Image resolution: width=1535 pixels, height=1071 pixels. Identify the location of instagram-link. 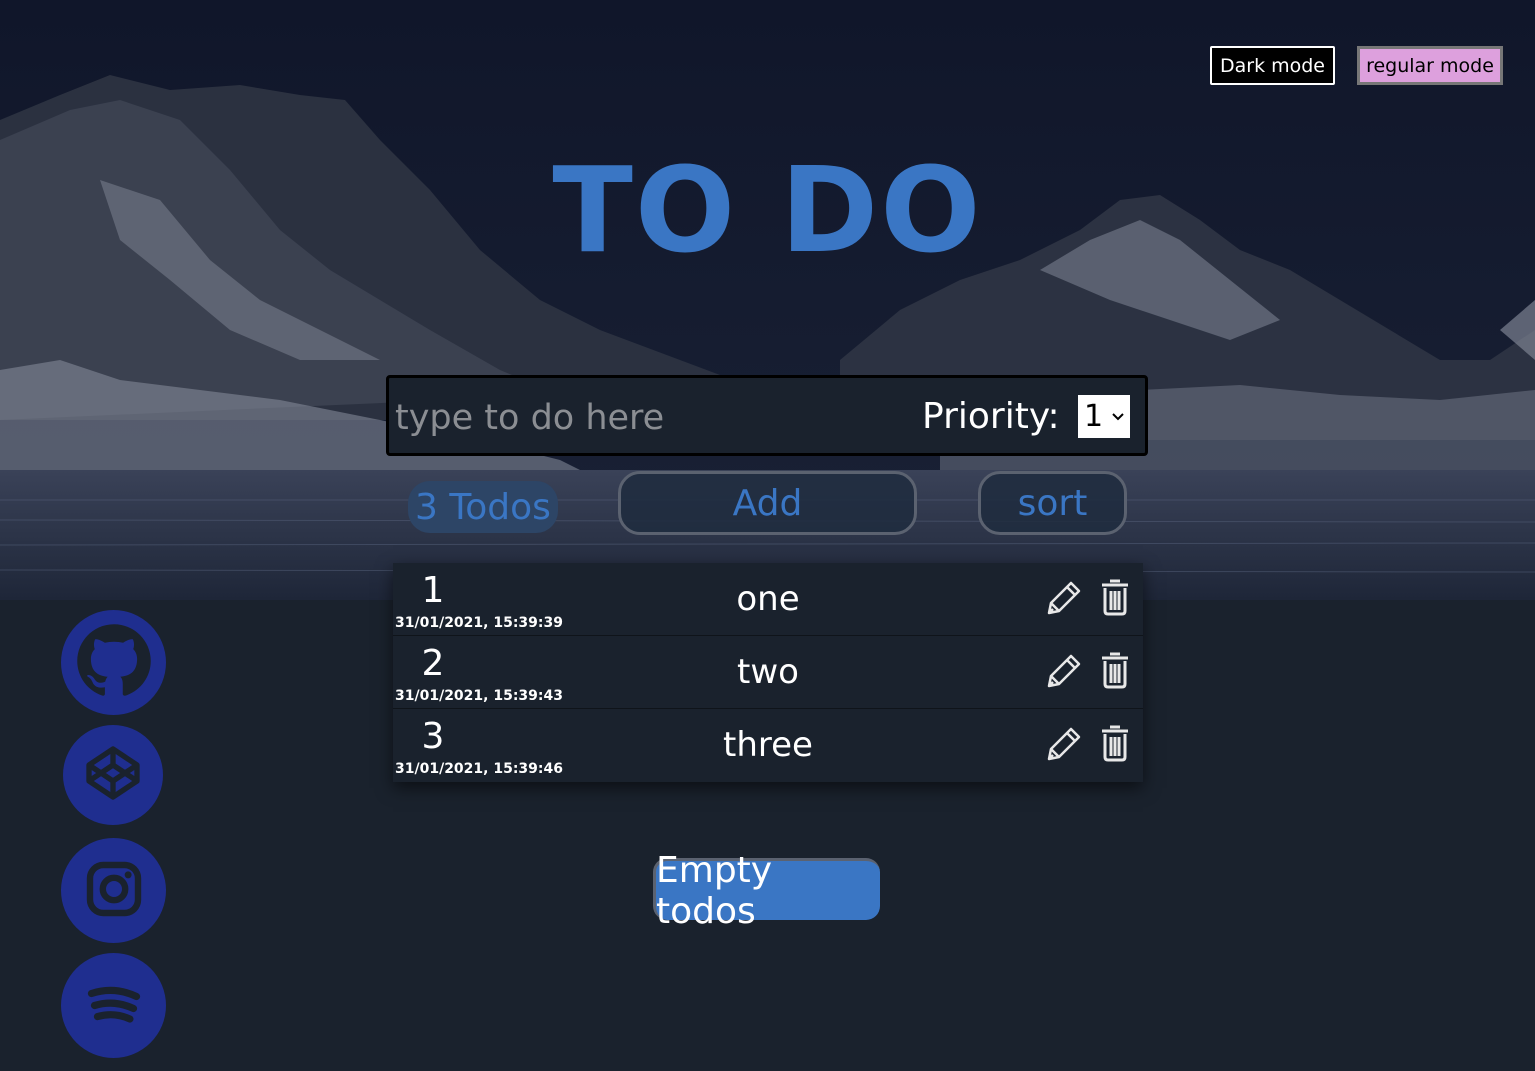
(113, 890).